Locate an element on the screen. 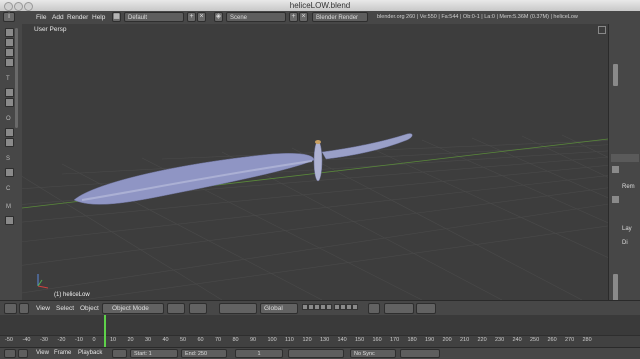 The image size is (640, 359). axis-gizmo is located at coordinates (43, 281).